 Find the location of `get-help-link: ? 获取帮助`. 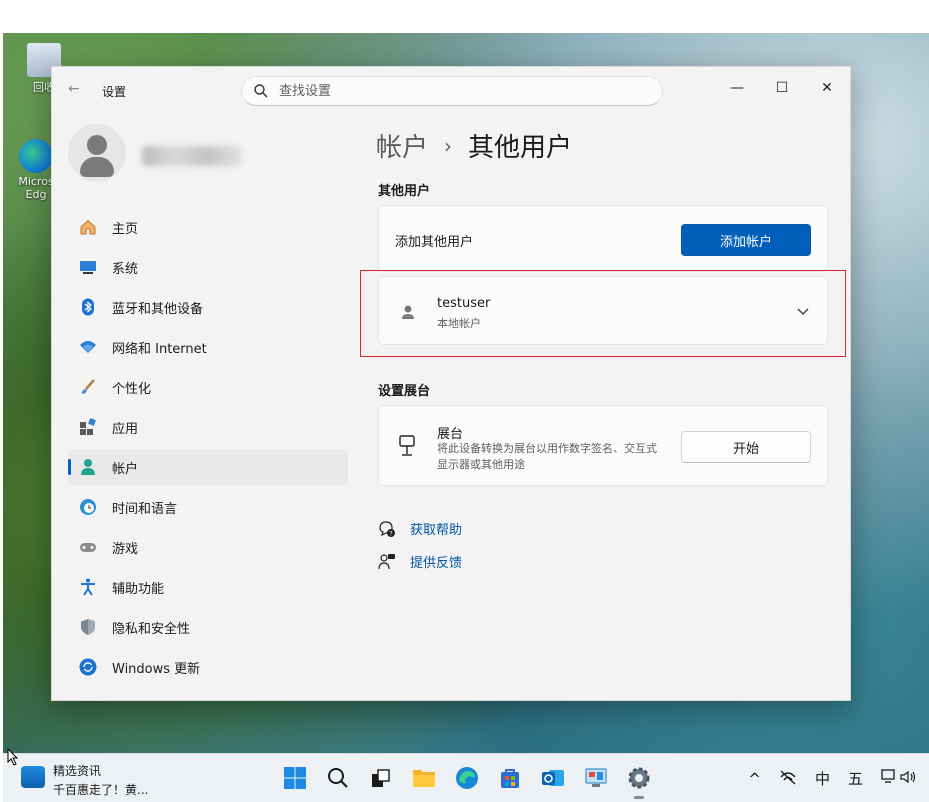

get-help-link: ? 获取帮助 is located at coordinates (420, 528).